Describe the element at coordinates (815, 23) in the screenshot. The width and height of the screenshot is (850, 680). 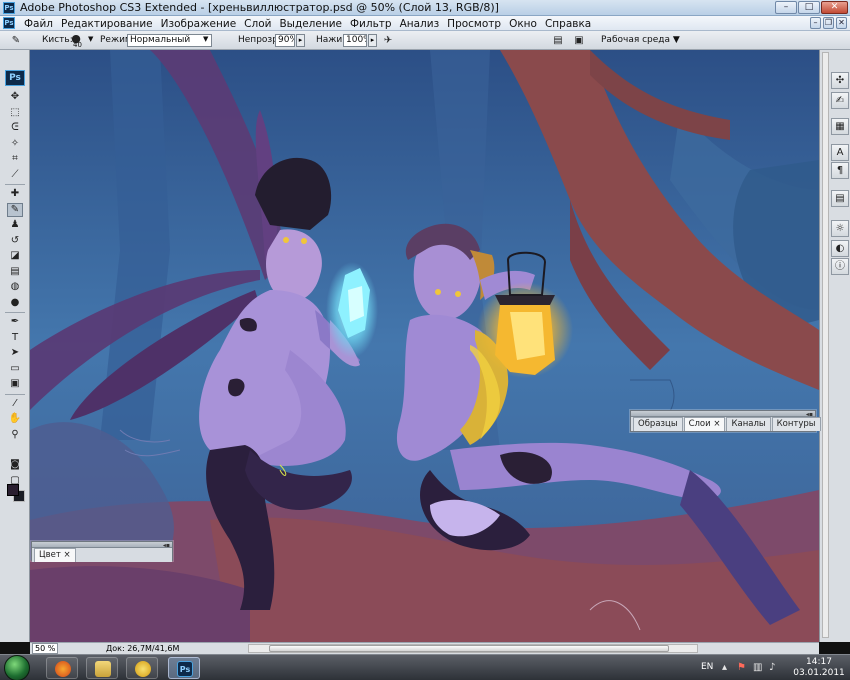
I see `doc-minimize-button: –` at that location.